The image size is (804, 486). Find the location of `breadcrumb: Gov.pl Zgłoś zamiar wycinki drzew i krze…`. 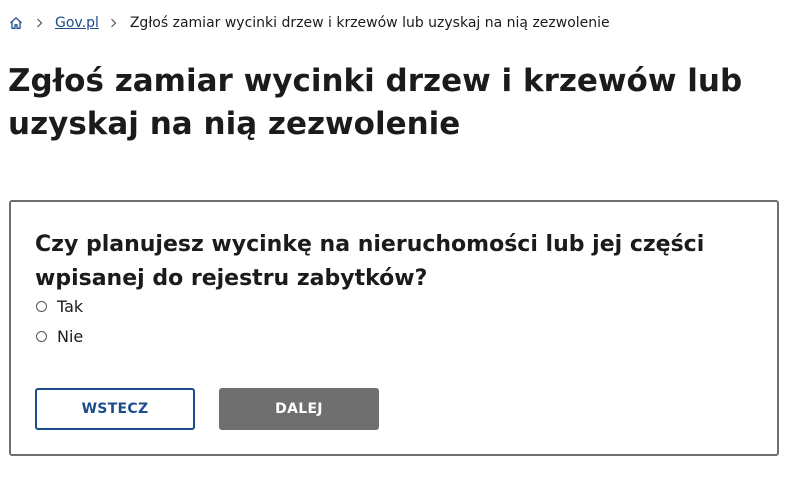

breadcrumb: Gov.pl Zgłoś zamiar wycinki drzew i krze… is located at coordinates (309, 23).